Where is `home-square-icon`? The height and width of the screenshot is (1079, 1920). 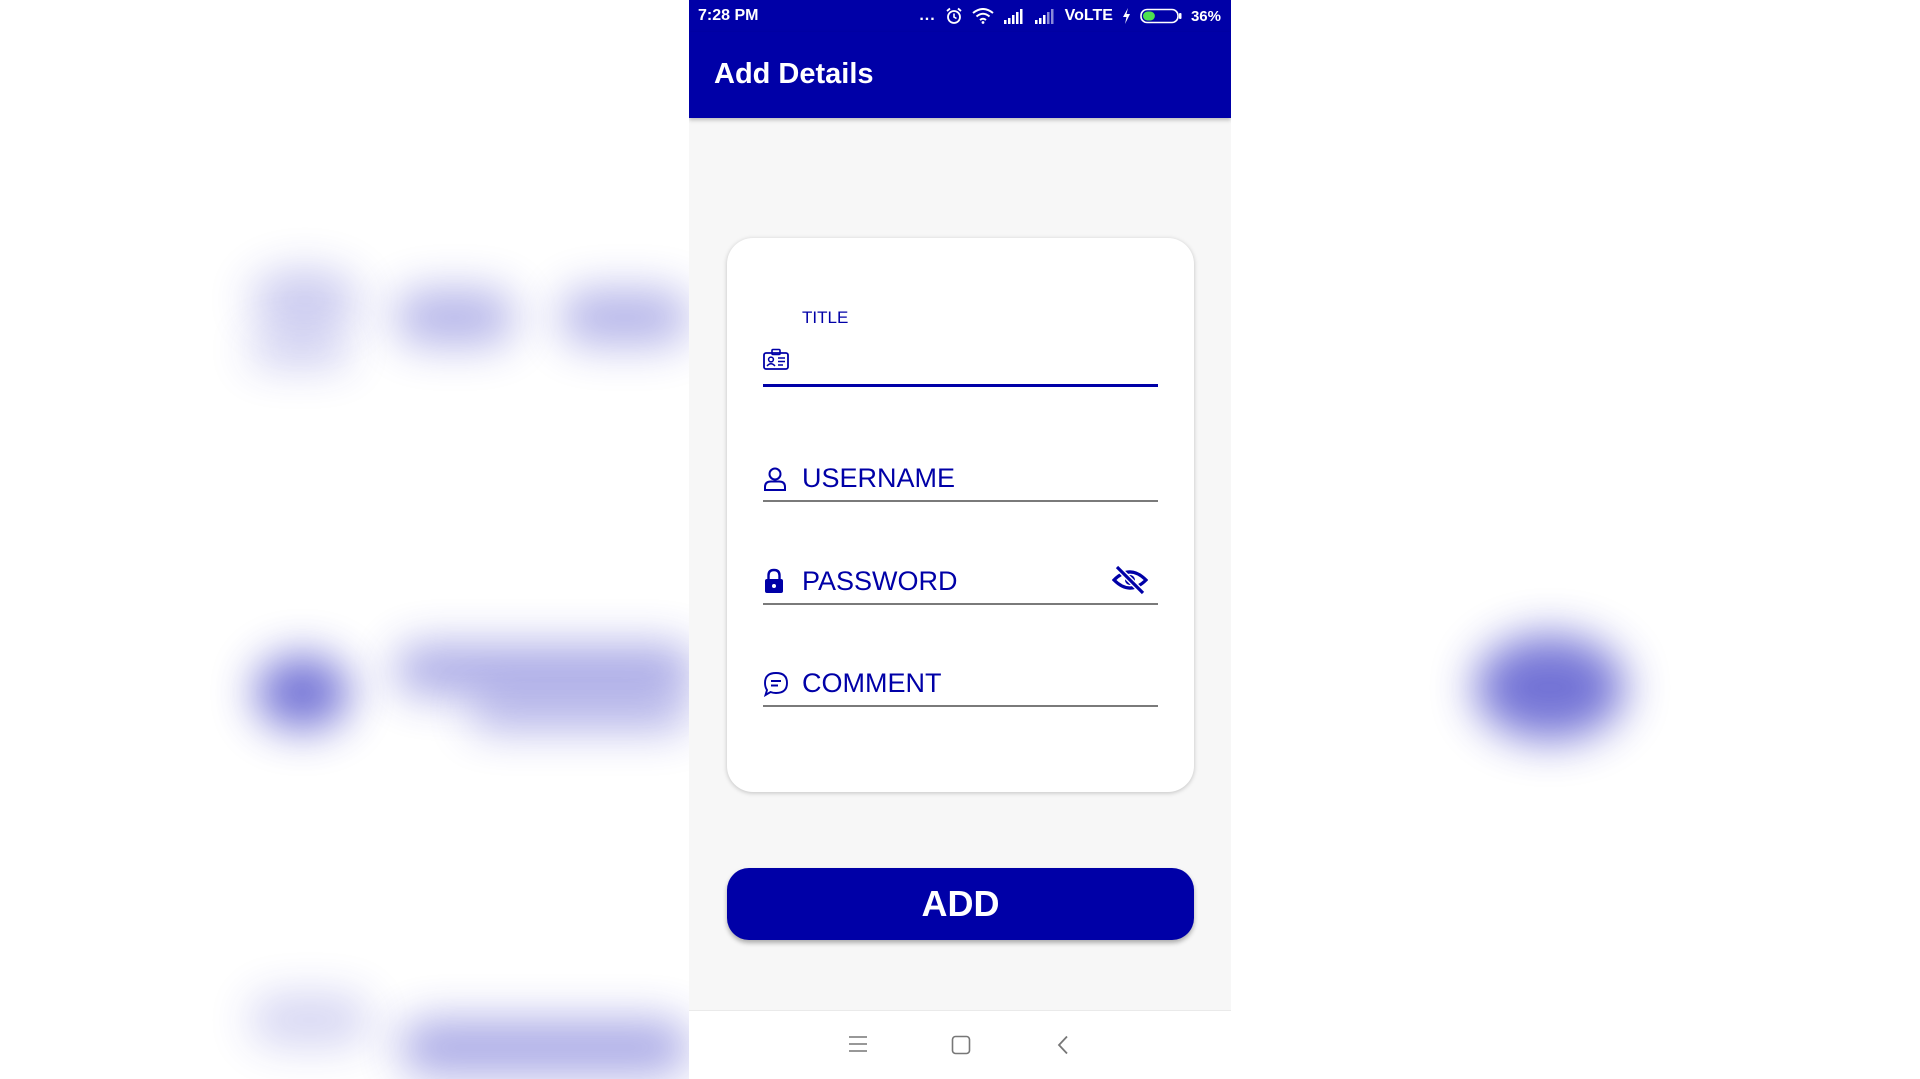 home-square-icon is located at coordinates (961, 1045).